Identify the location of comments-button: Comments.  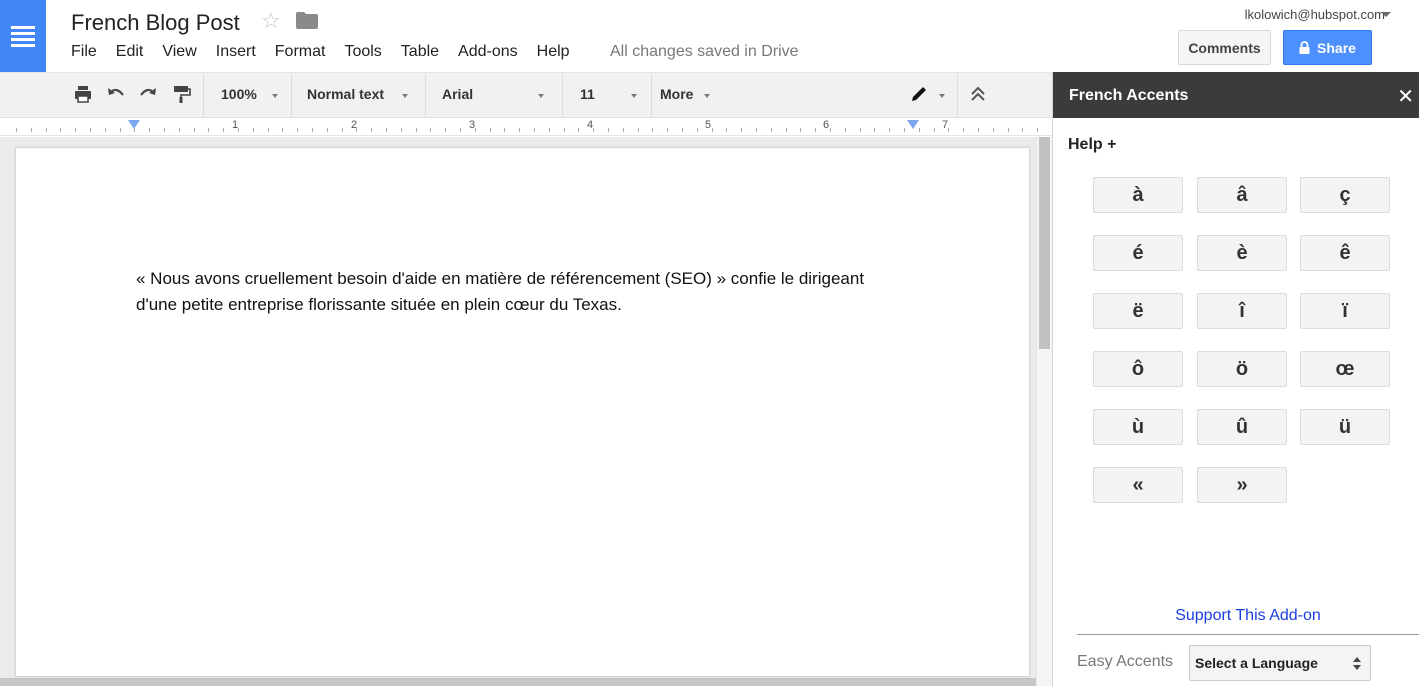
(1224, 47).